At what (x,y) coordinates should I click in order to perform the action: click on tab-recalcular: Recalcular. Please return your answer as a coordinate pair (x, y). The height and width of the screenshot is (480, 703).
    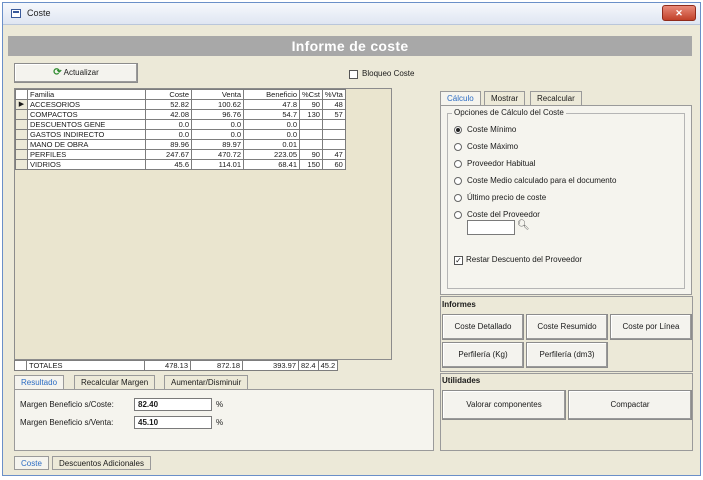
    Looking at the image, I should click on (556, 98).